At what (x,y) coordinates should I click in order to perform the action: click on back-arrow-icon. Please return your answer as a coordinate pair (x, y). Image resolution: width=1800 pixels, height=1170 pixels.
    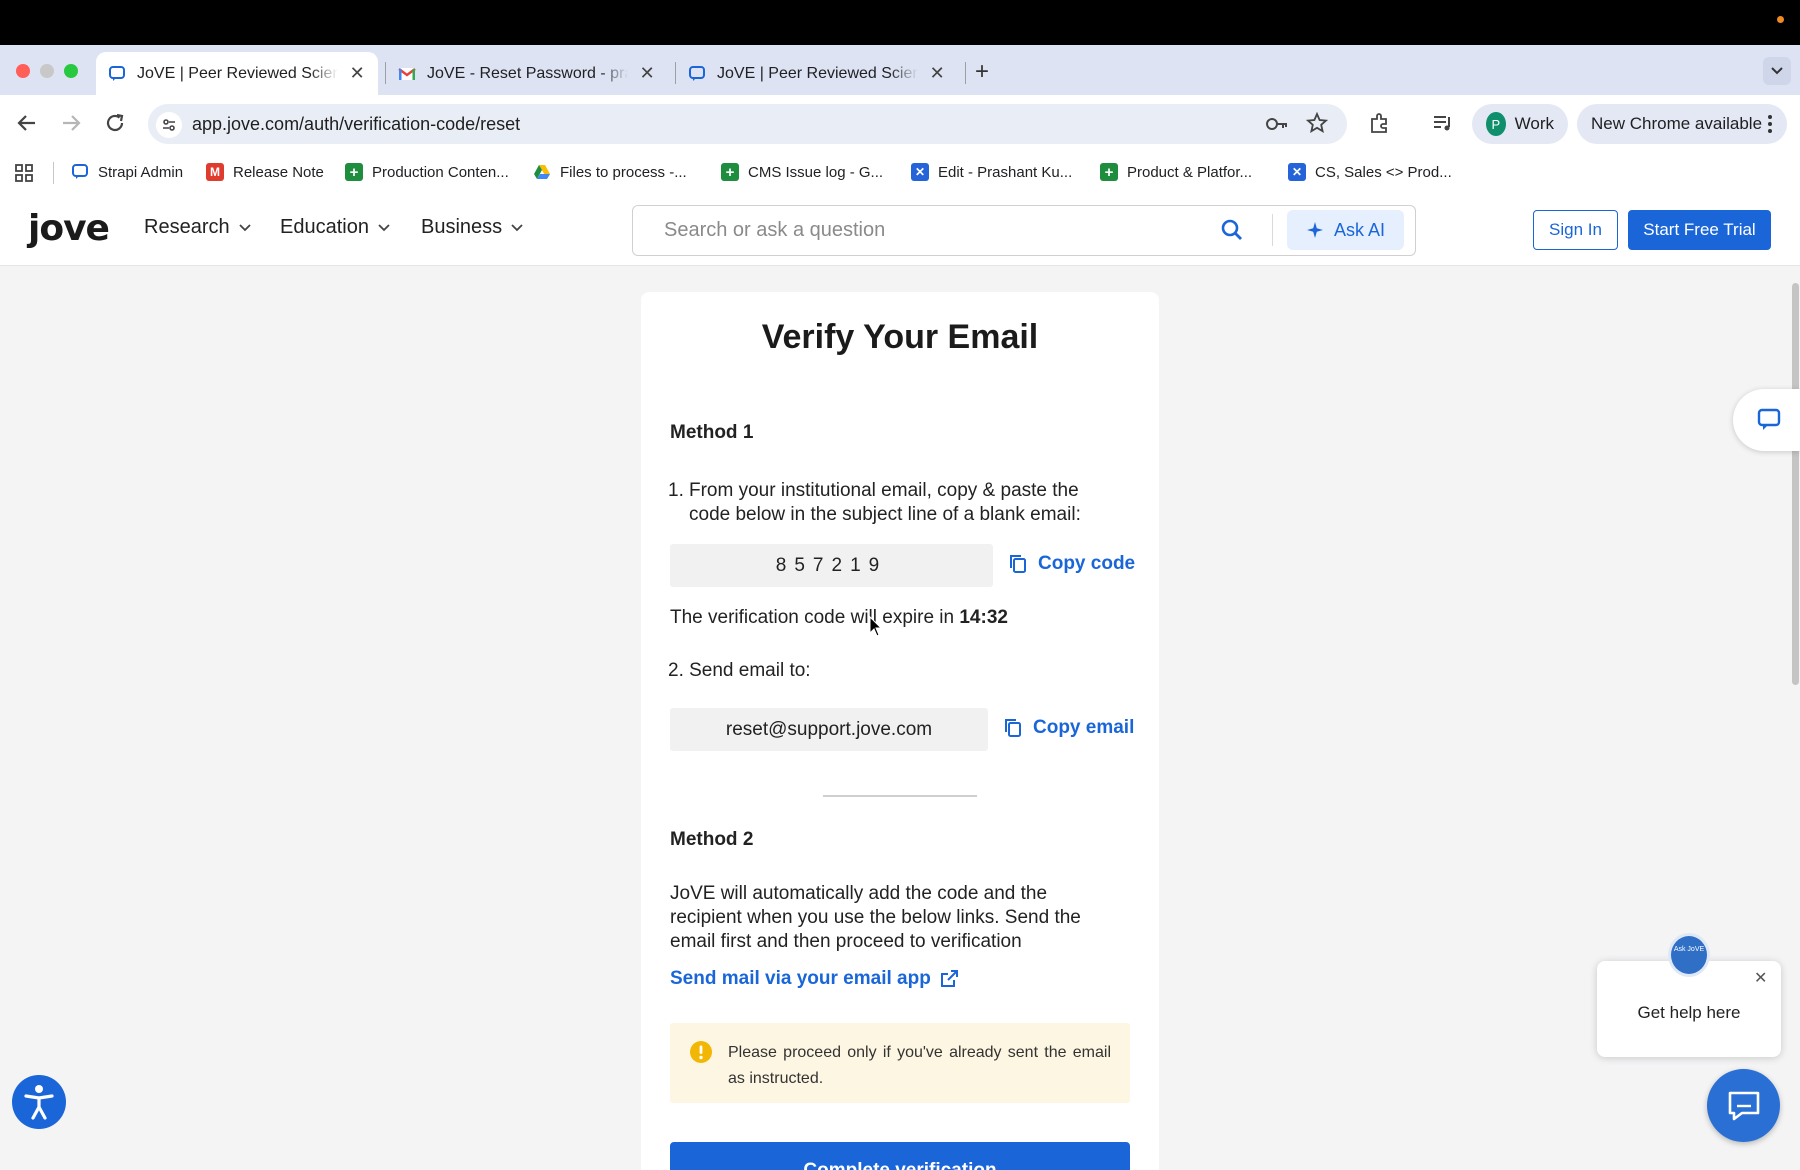
    Looking at the image, I should click on (27, 123).